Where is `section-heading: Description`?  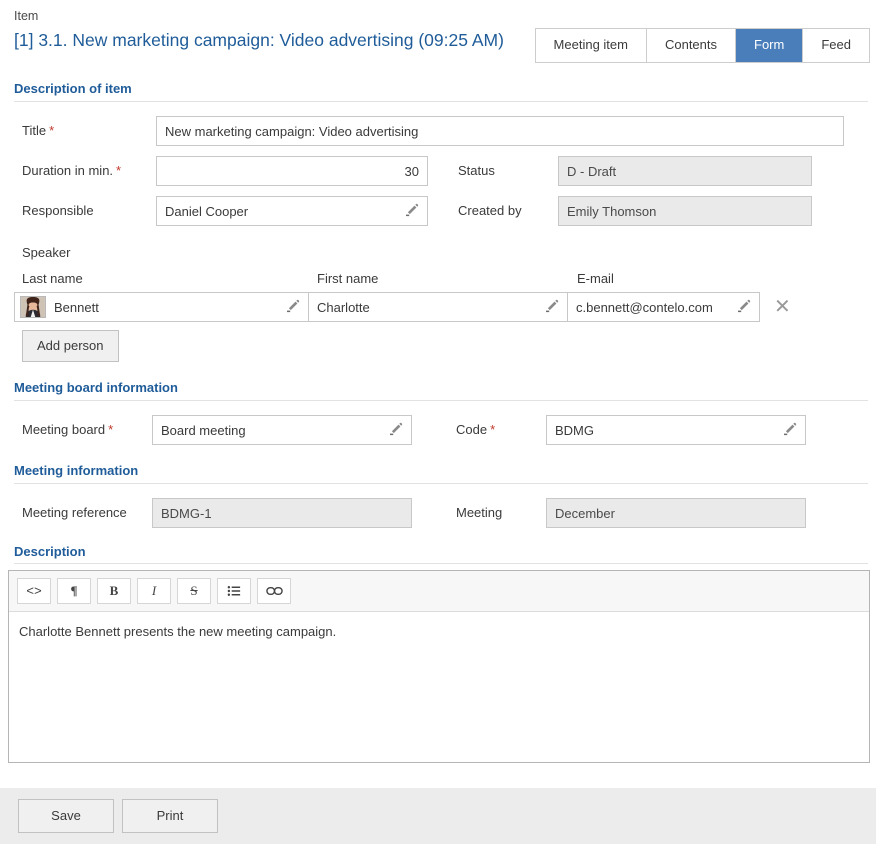 section-heading: Description is located at coordinates (50, 551).